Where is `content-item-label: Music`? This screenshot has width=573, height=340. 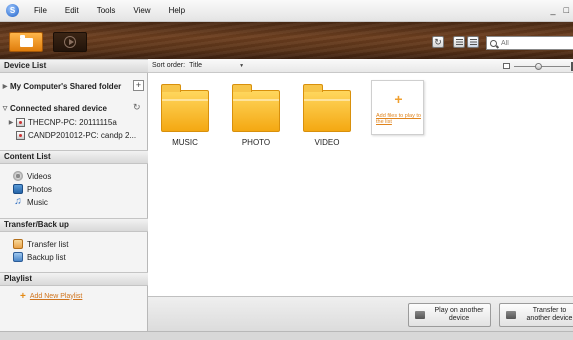
content-item-label: Music is located at coordinates (37, 202).